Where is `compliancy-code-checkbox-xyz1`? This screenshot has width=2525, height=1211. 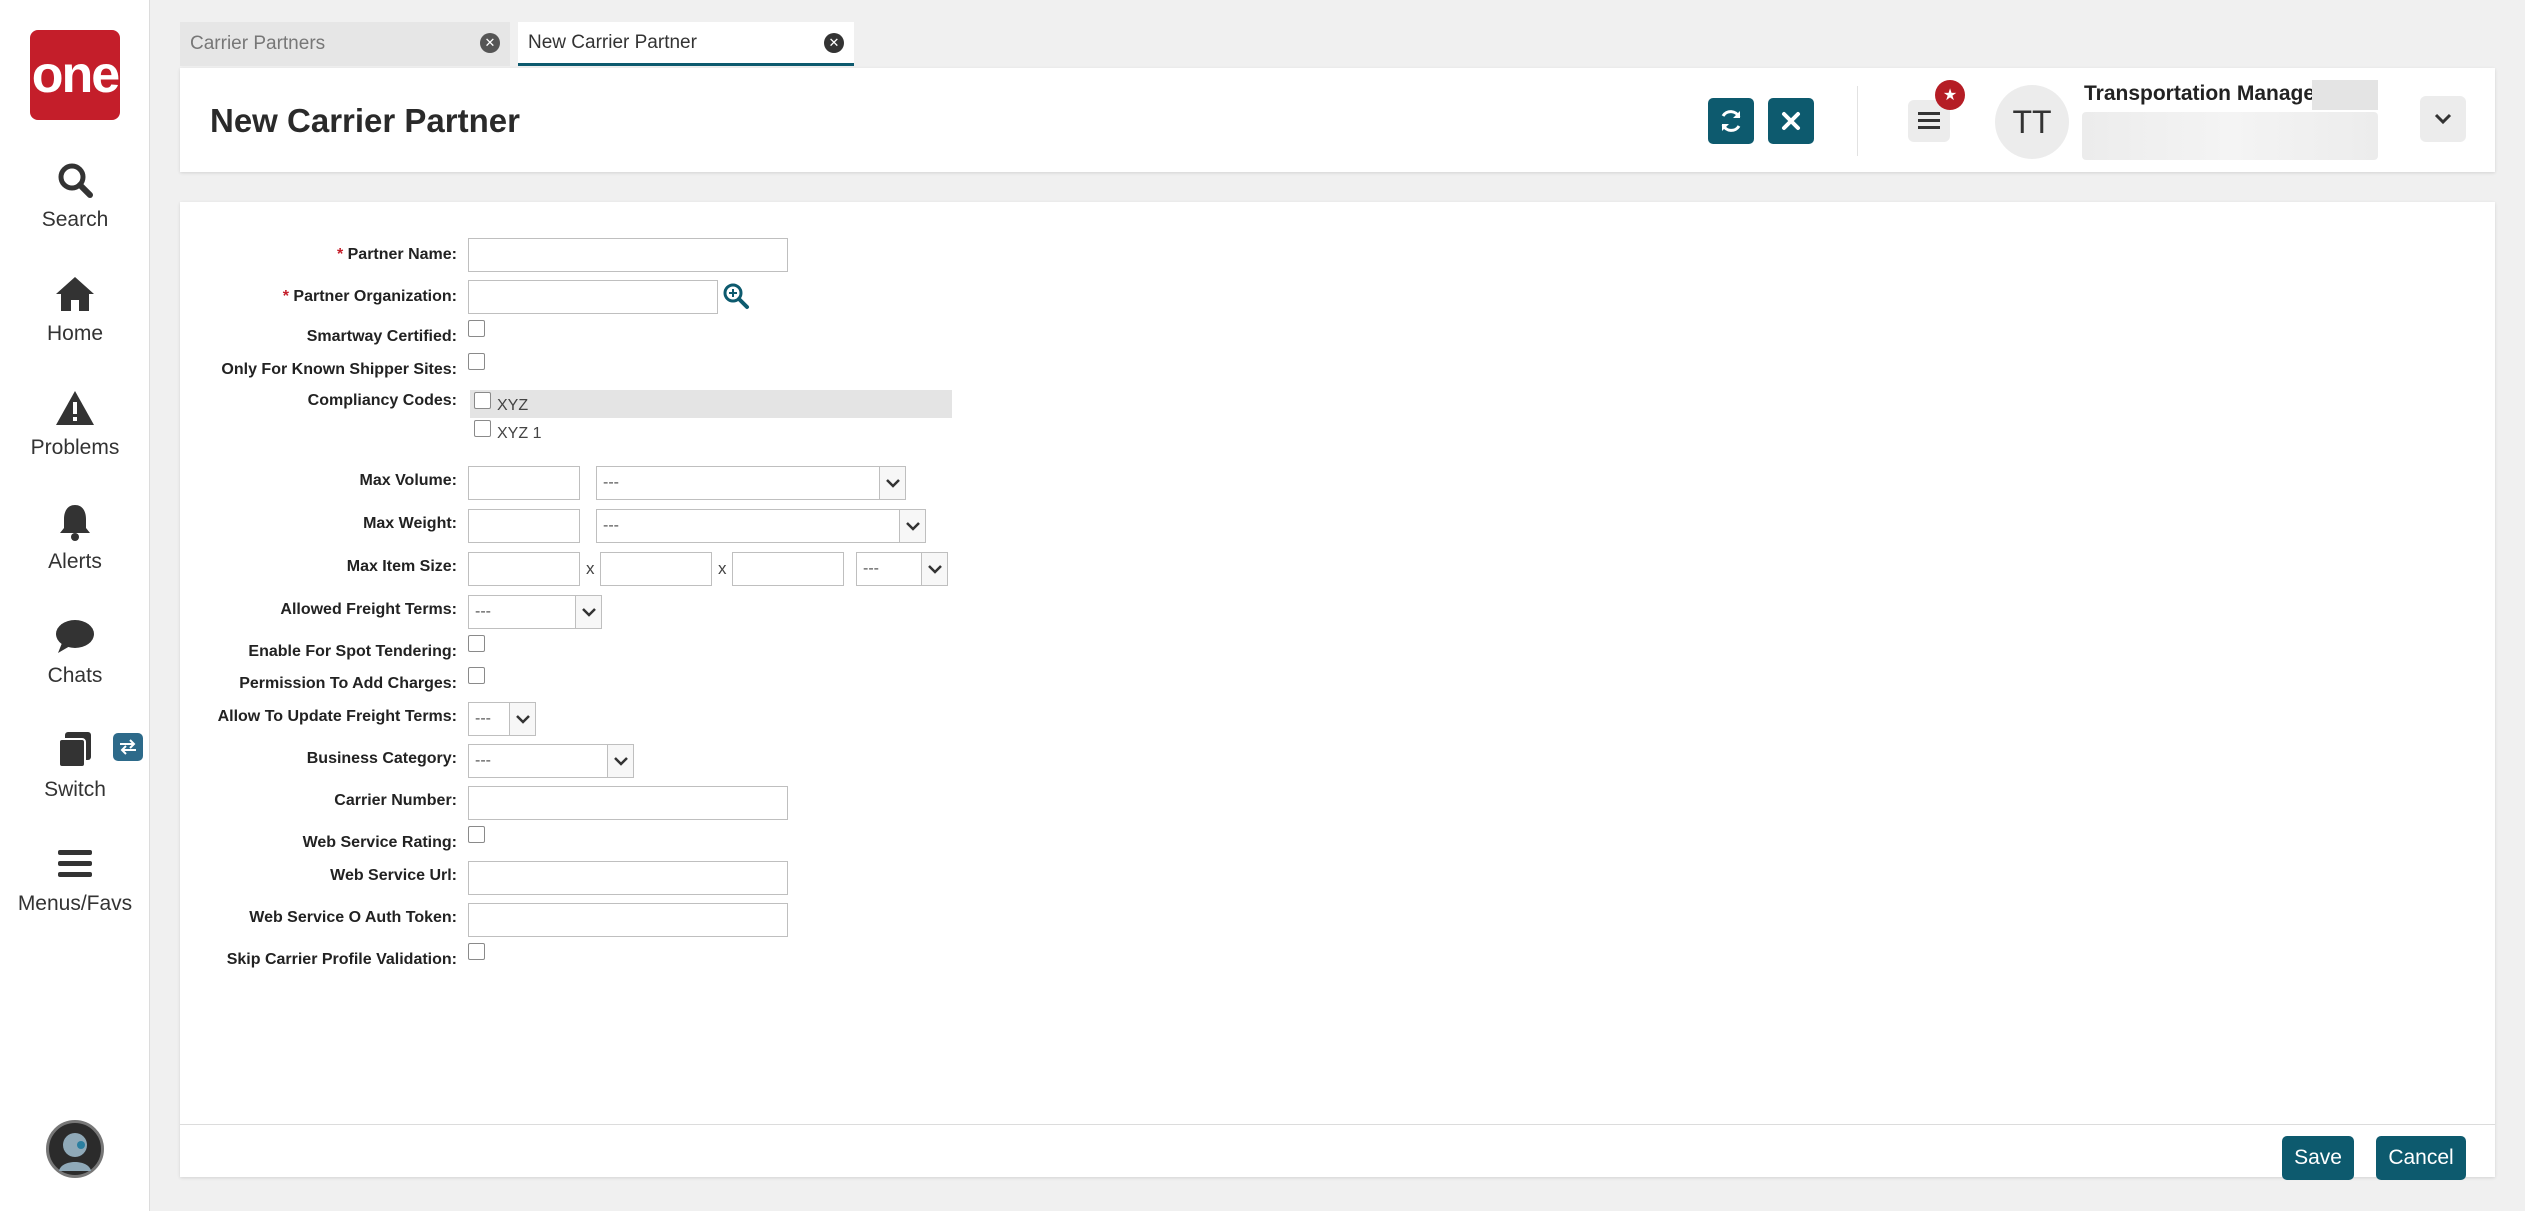
compliancy-code-checkbox-xyz1 is located at coordinates (482, 428).